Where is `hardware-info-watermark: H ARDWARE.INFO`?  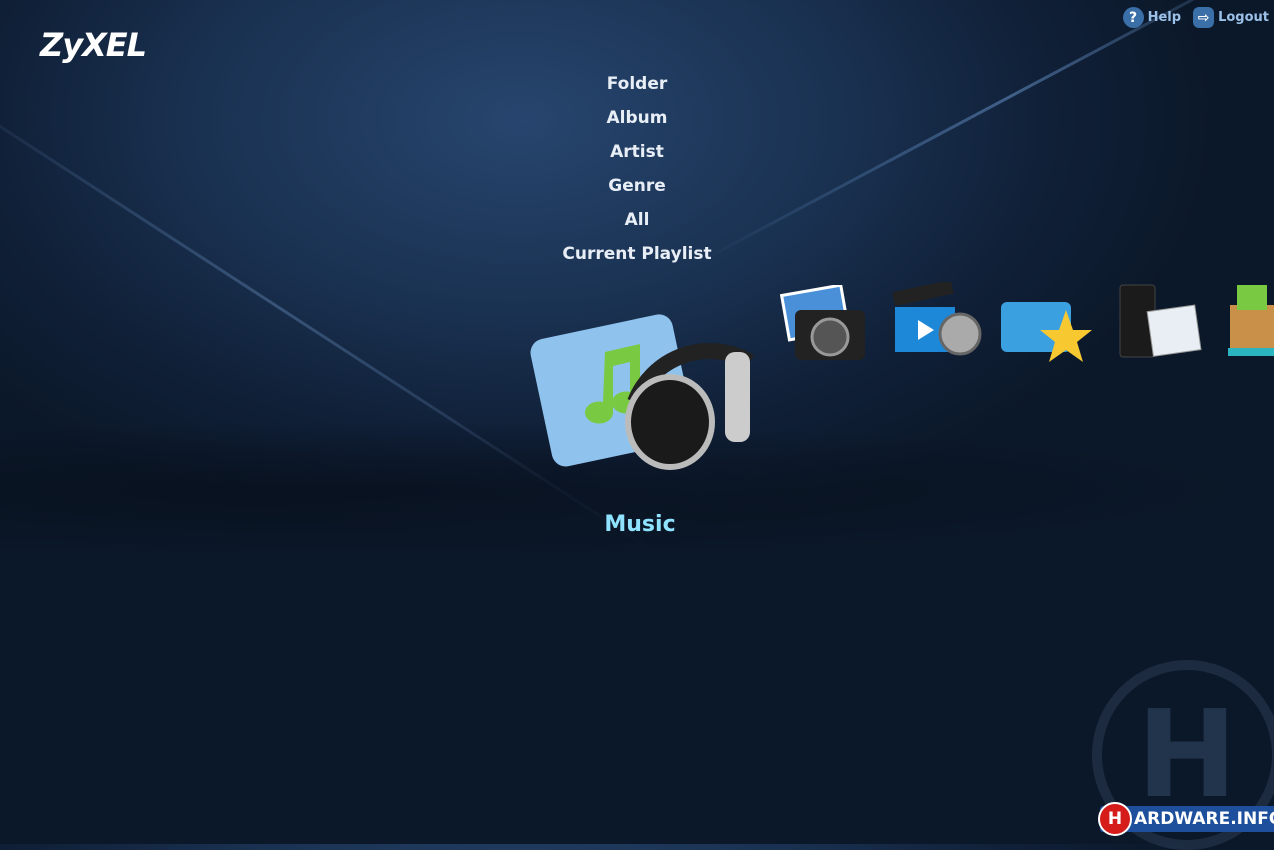
hardware-info-watermark: H ARDWARE.INFO is located at coordinates (1186, 819).